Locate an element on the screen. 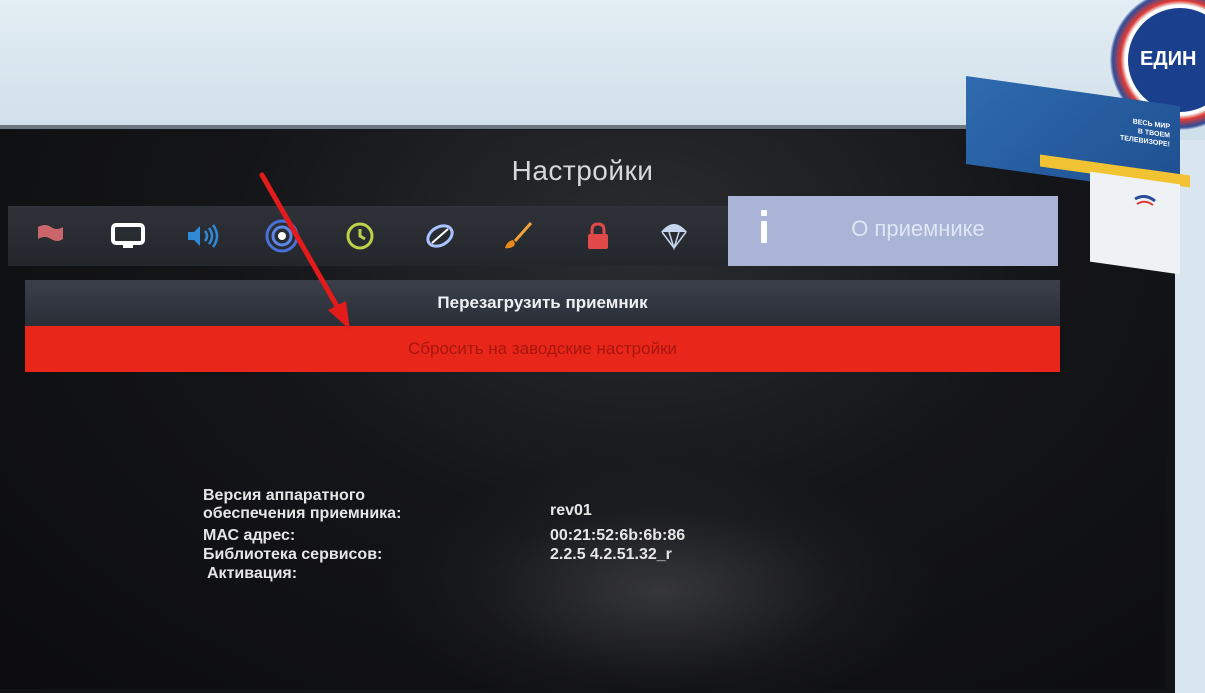 The width and height of the screenshot is (1205, 693). factory-reset-button: Сбросить на заводские настройки is located at coordinates (542, 349).